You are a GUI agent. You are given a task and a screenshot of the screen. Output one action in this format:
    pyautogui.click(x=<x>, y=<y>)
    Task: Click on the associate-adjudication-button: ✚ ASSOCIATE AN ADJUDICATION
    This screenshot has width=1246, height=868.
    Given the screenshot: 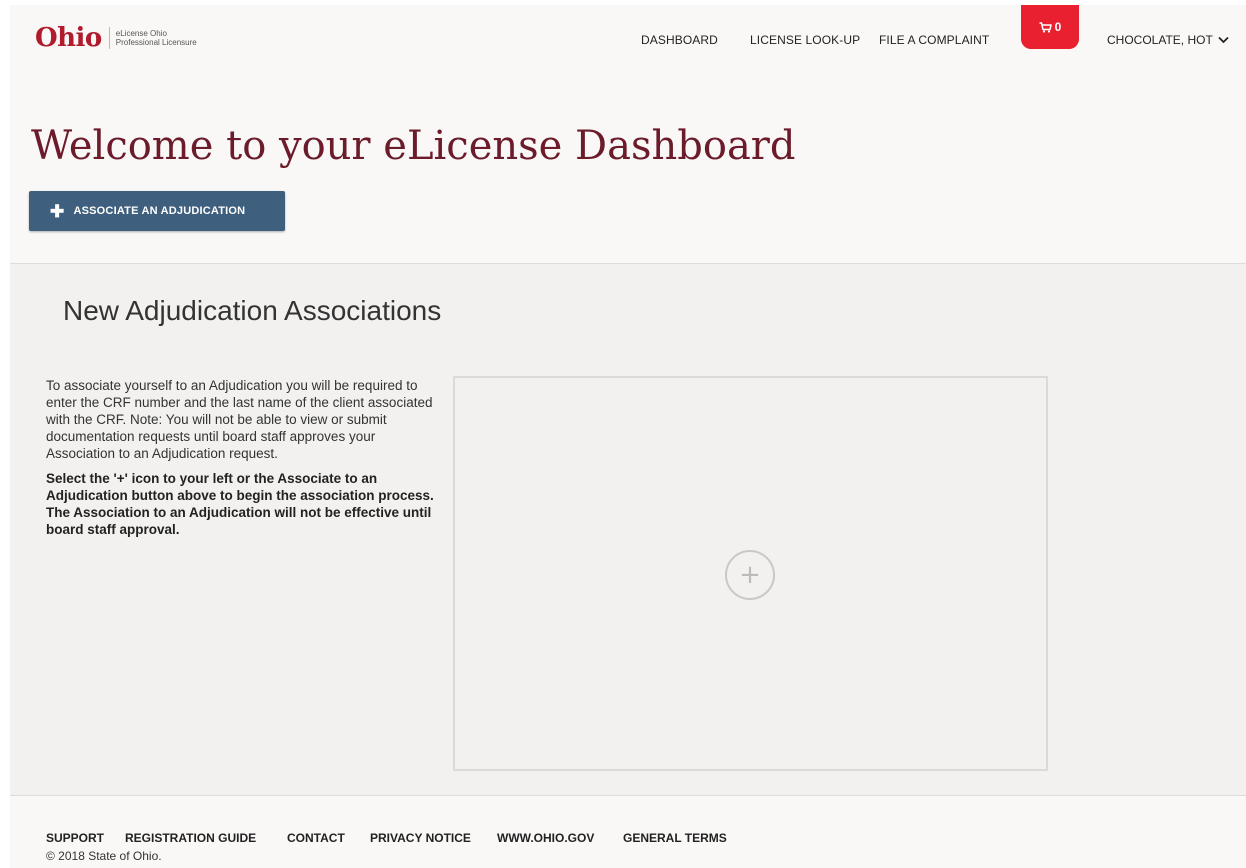 What is the action you would take?
    pyautogui.click(x=157, y=211)
    